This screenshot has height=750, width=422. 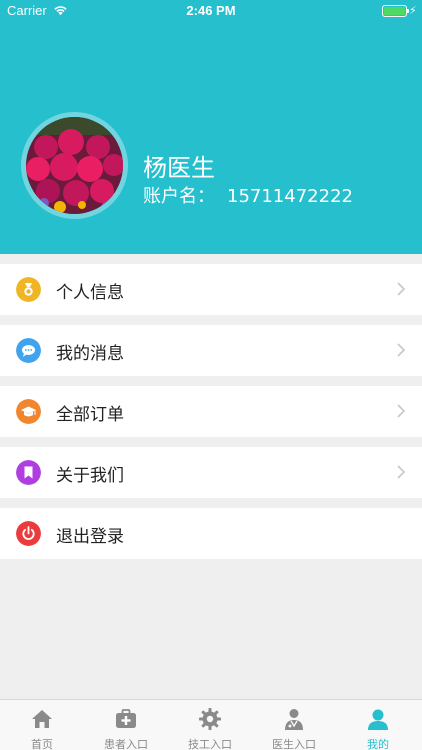 I want to click on medal-icon, so click(x=28, y=289).